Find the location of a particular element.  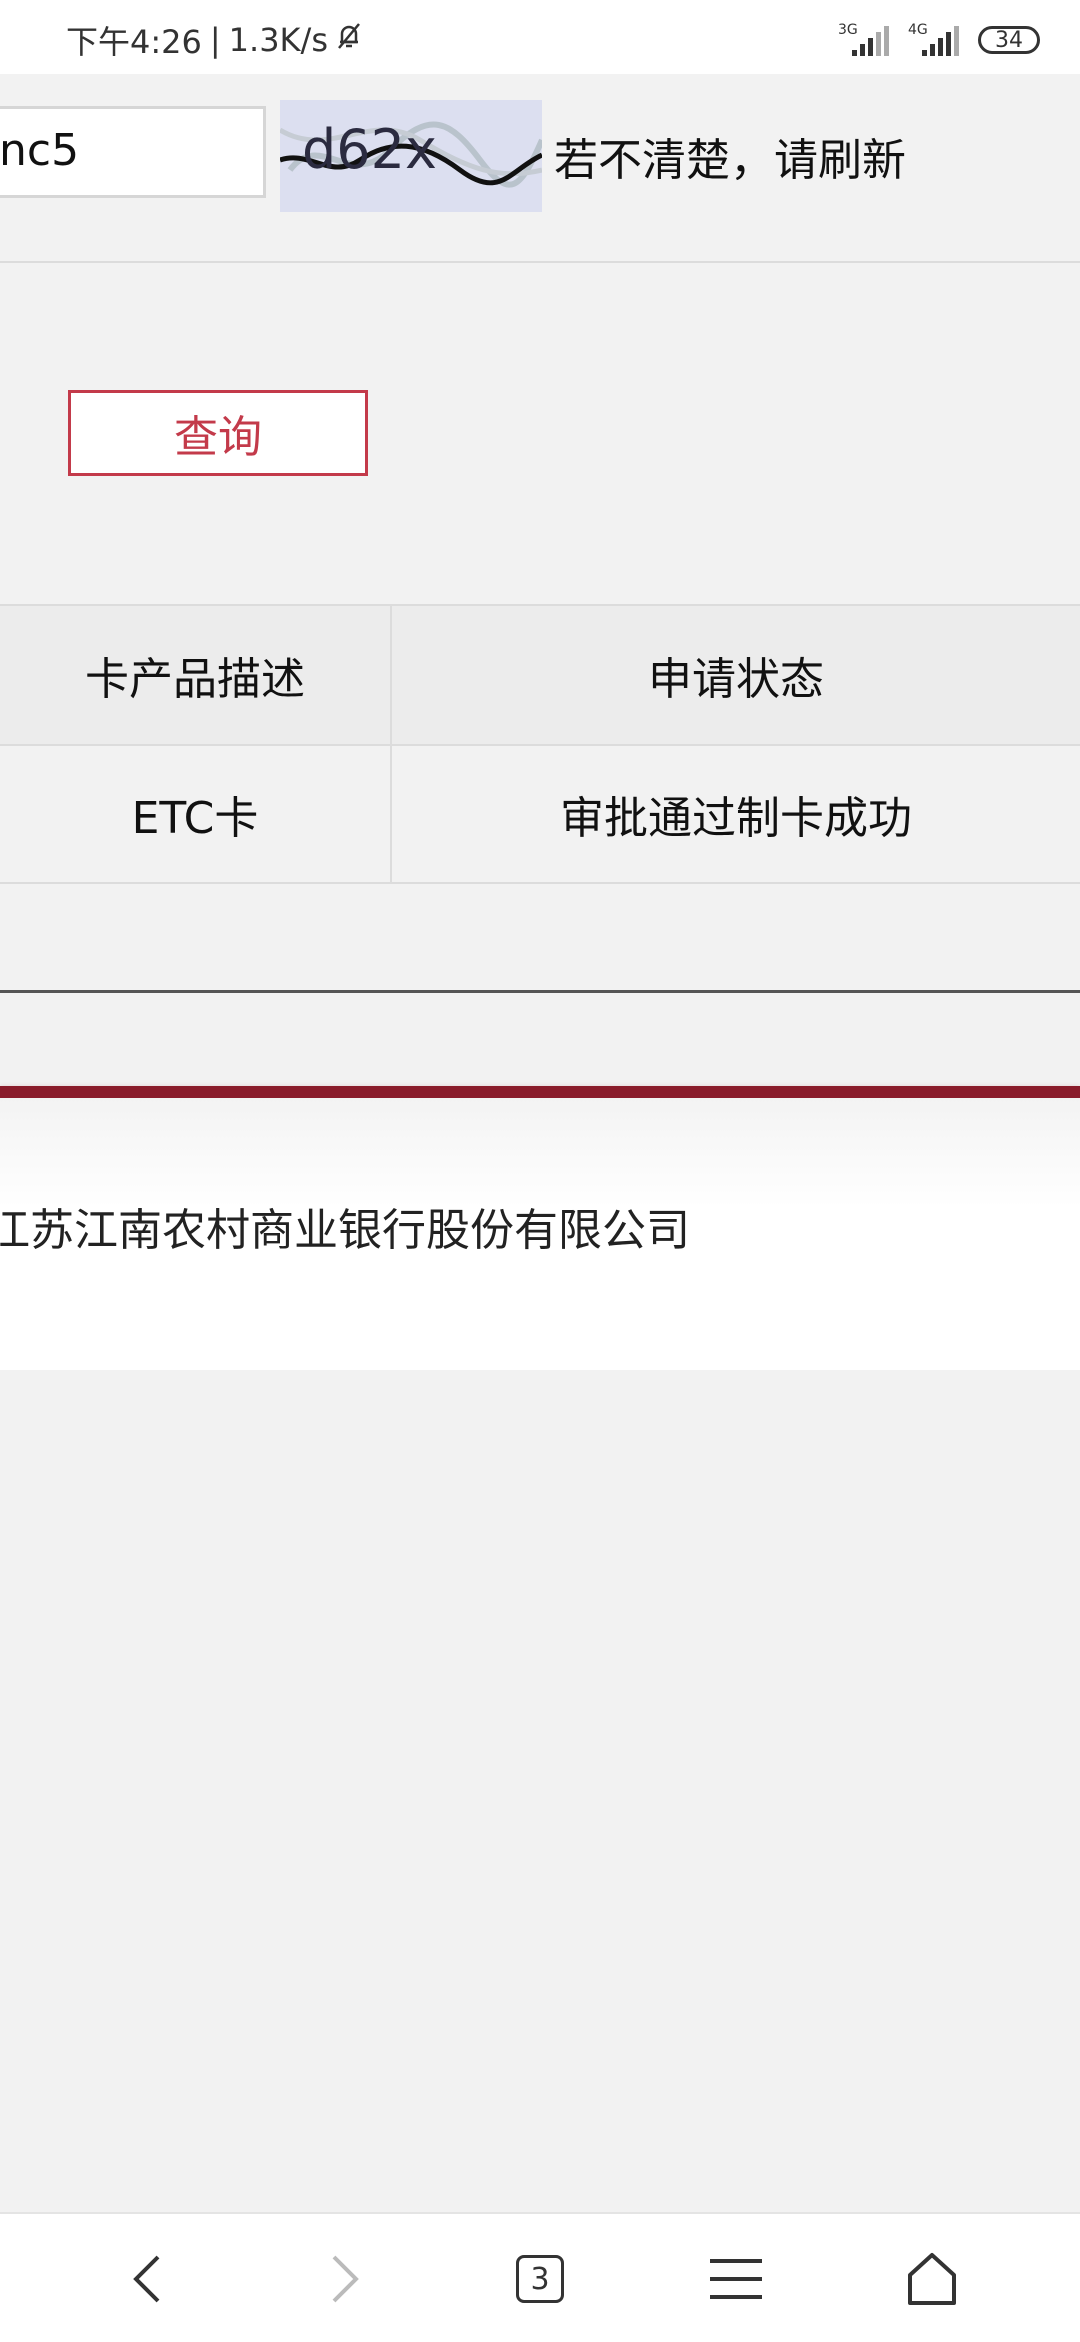

table-bottom-border is located at coordinates (540, 883).